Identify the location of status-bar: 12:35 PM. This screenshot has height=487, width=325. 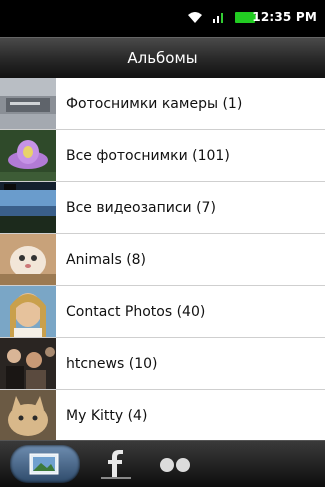
(162, 18).